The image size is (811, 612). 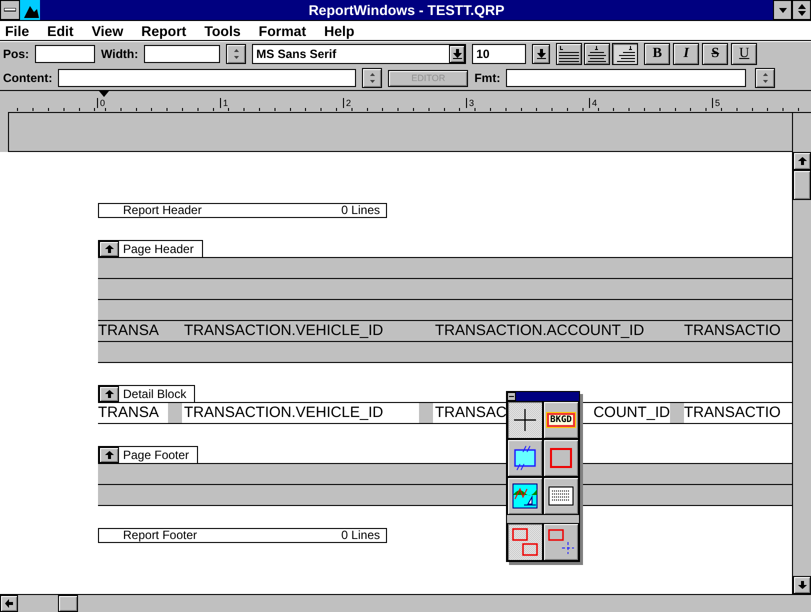 I want to click on font-dropdown: MS Sans Serif, so click(x=359, y=54).